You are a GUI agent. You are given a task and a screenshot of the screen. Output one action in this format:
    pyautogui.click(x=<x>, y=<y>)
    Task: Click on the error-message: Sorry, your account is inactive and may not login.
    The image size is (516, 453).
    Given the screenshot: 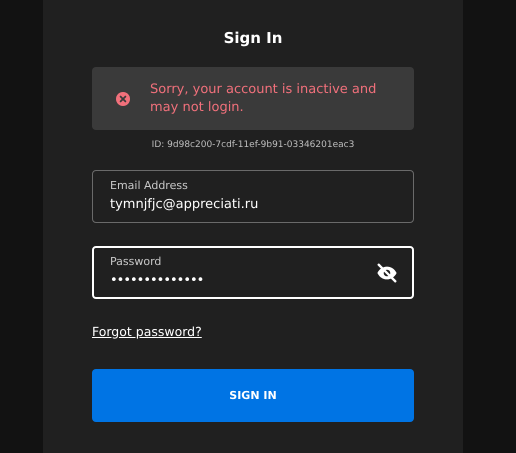 What is the action you would take?
    pyautogui.click(x=264, y=98)
    